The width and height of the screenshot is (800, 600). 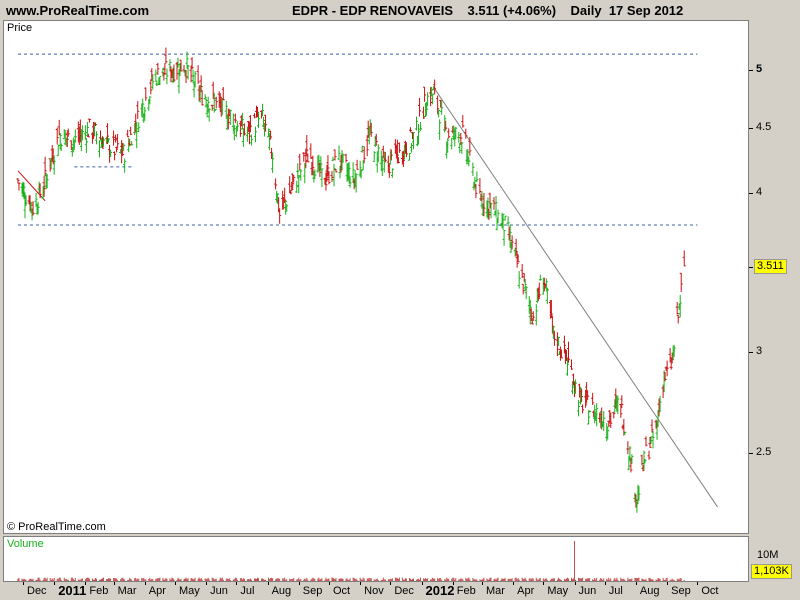 I want to click on time-axis-label: Nov, so click(x=374, y=591).